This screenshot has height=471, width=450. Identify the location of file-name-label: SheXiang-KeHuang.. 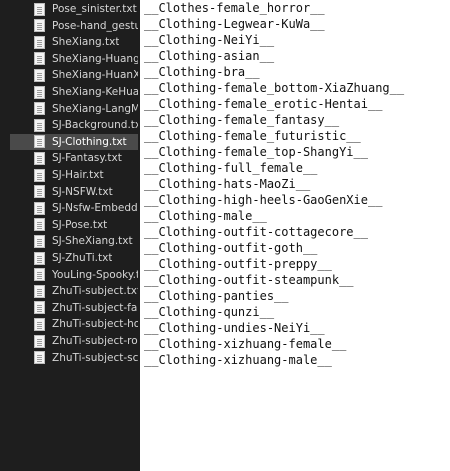
(95, 92).